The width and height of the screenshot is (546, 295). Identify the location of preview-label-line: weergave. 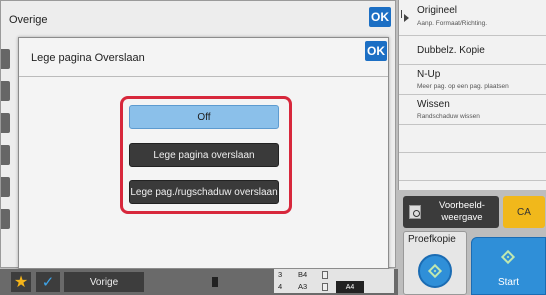
(462, 217).